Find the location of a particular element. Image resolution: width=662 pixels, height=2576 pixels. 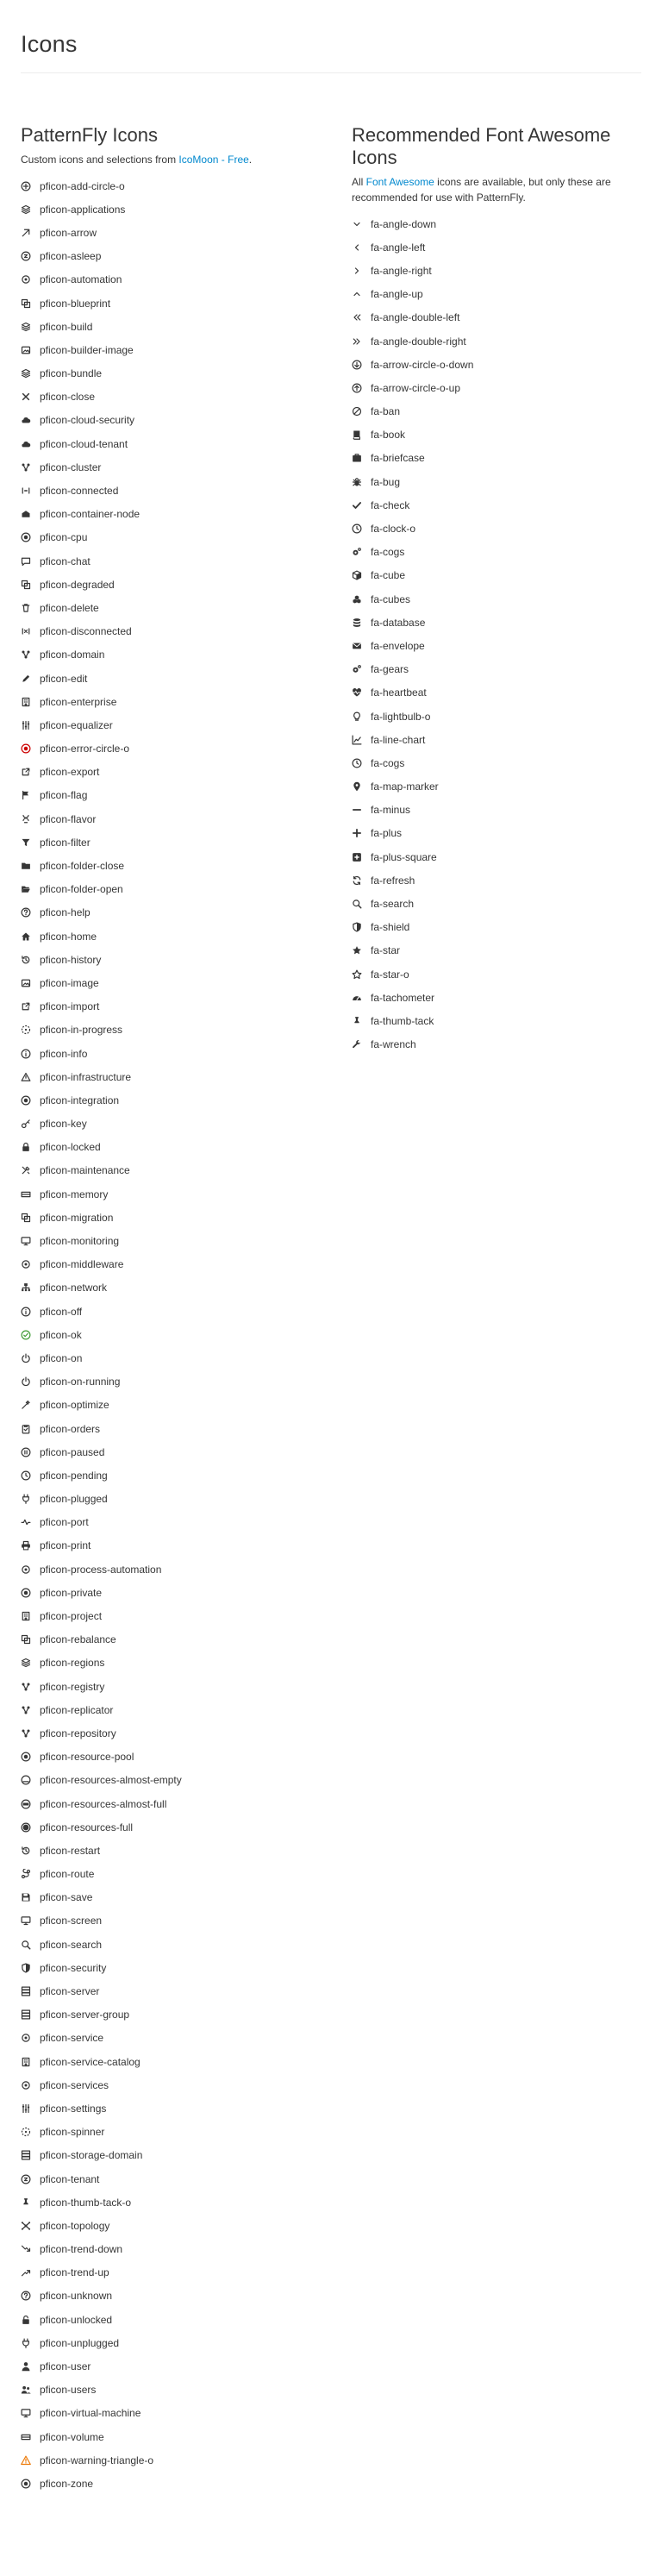

domain-icon is located at coordinates (26, 654).